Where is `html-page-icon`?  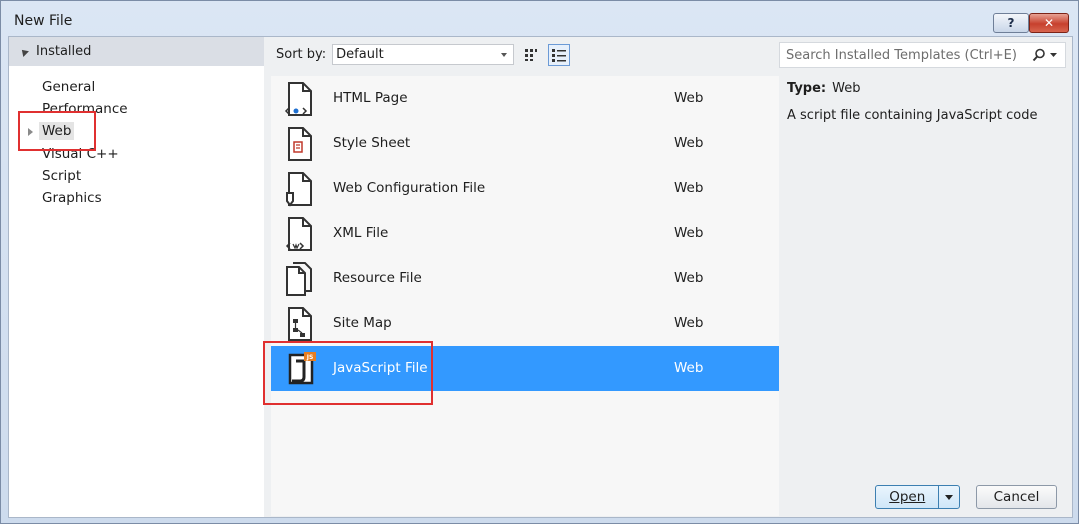
html-page-icon is located at coordinates (298, 99).